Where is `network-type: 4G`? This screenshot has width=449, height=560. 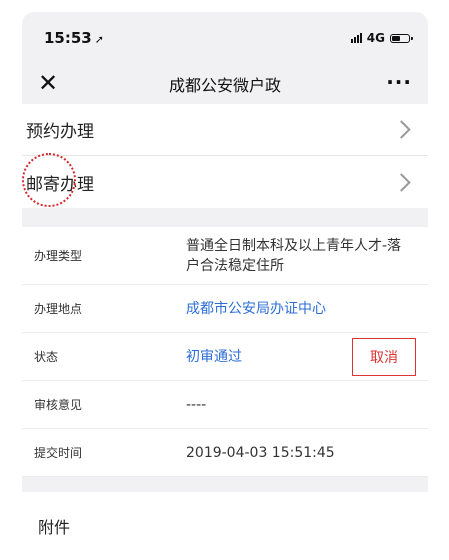 network-type: 4G is located at coordinates (375, 38).